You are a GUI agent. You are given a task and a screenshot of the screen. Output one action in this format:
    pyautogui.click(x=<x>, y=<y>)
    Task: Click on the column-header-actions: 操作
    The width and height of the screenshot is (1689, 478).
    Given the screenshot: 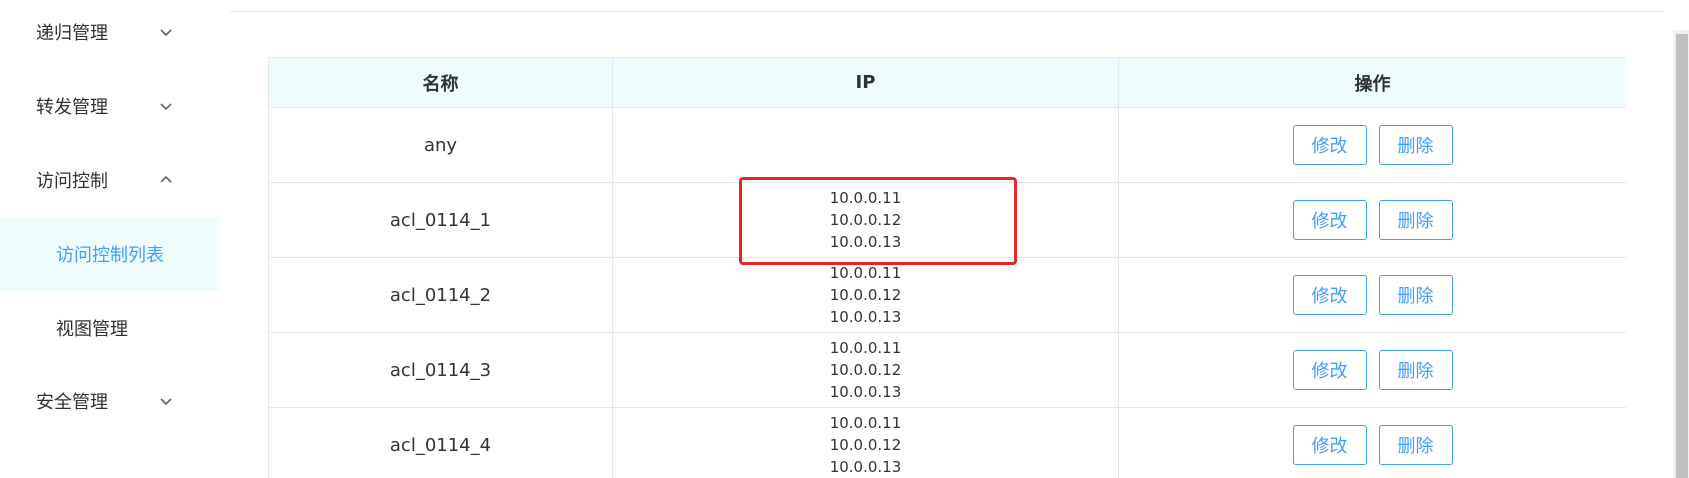 What is the action you would take?
    pyautogui.click(x=1372, y=82)
    